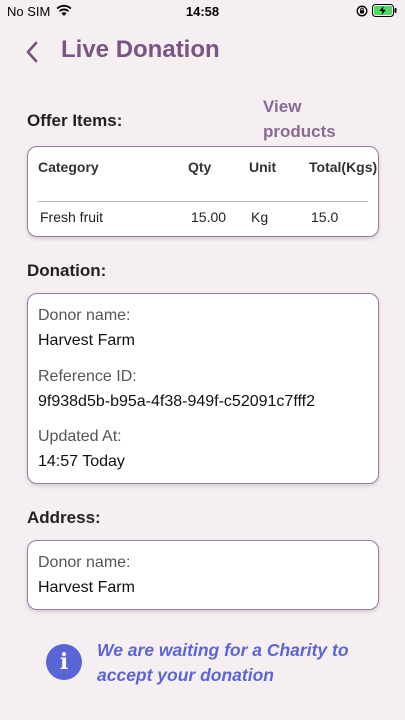  I want to click on view-products-link: View products, so click(318, 119).